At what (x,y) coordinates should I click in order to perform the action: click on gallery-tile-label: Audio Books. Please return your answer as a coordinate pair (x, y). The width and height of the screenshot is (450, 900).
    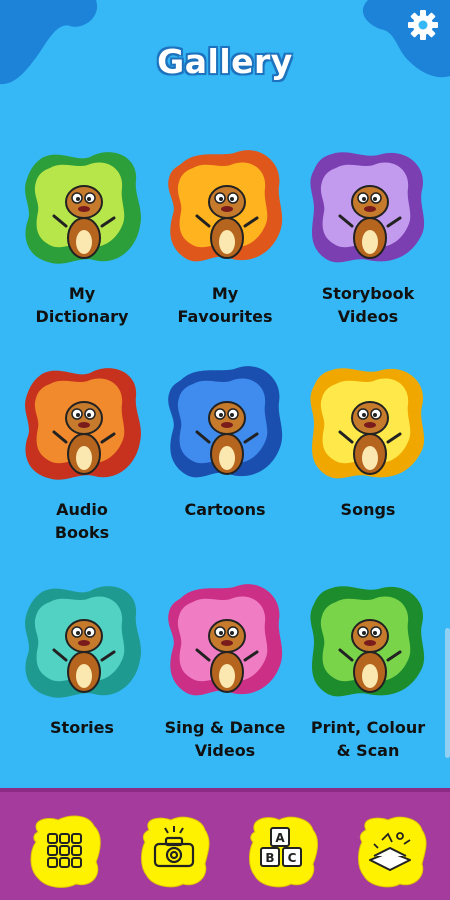
    Looking at the image, I should click on (82, 521).